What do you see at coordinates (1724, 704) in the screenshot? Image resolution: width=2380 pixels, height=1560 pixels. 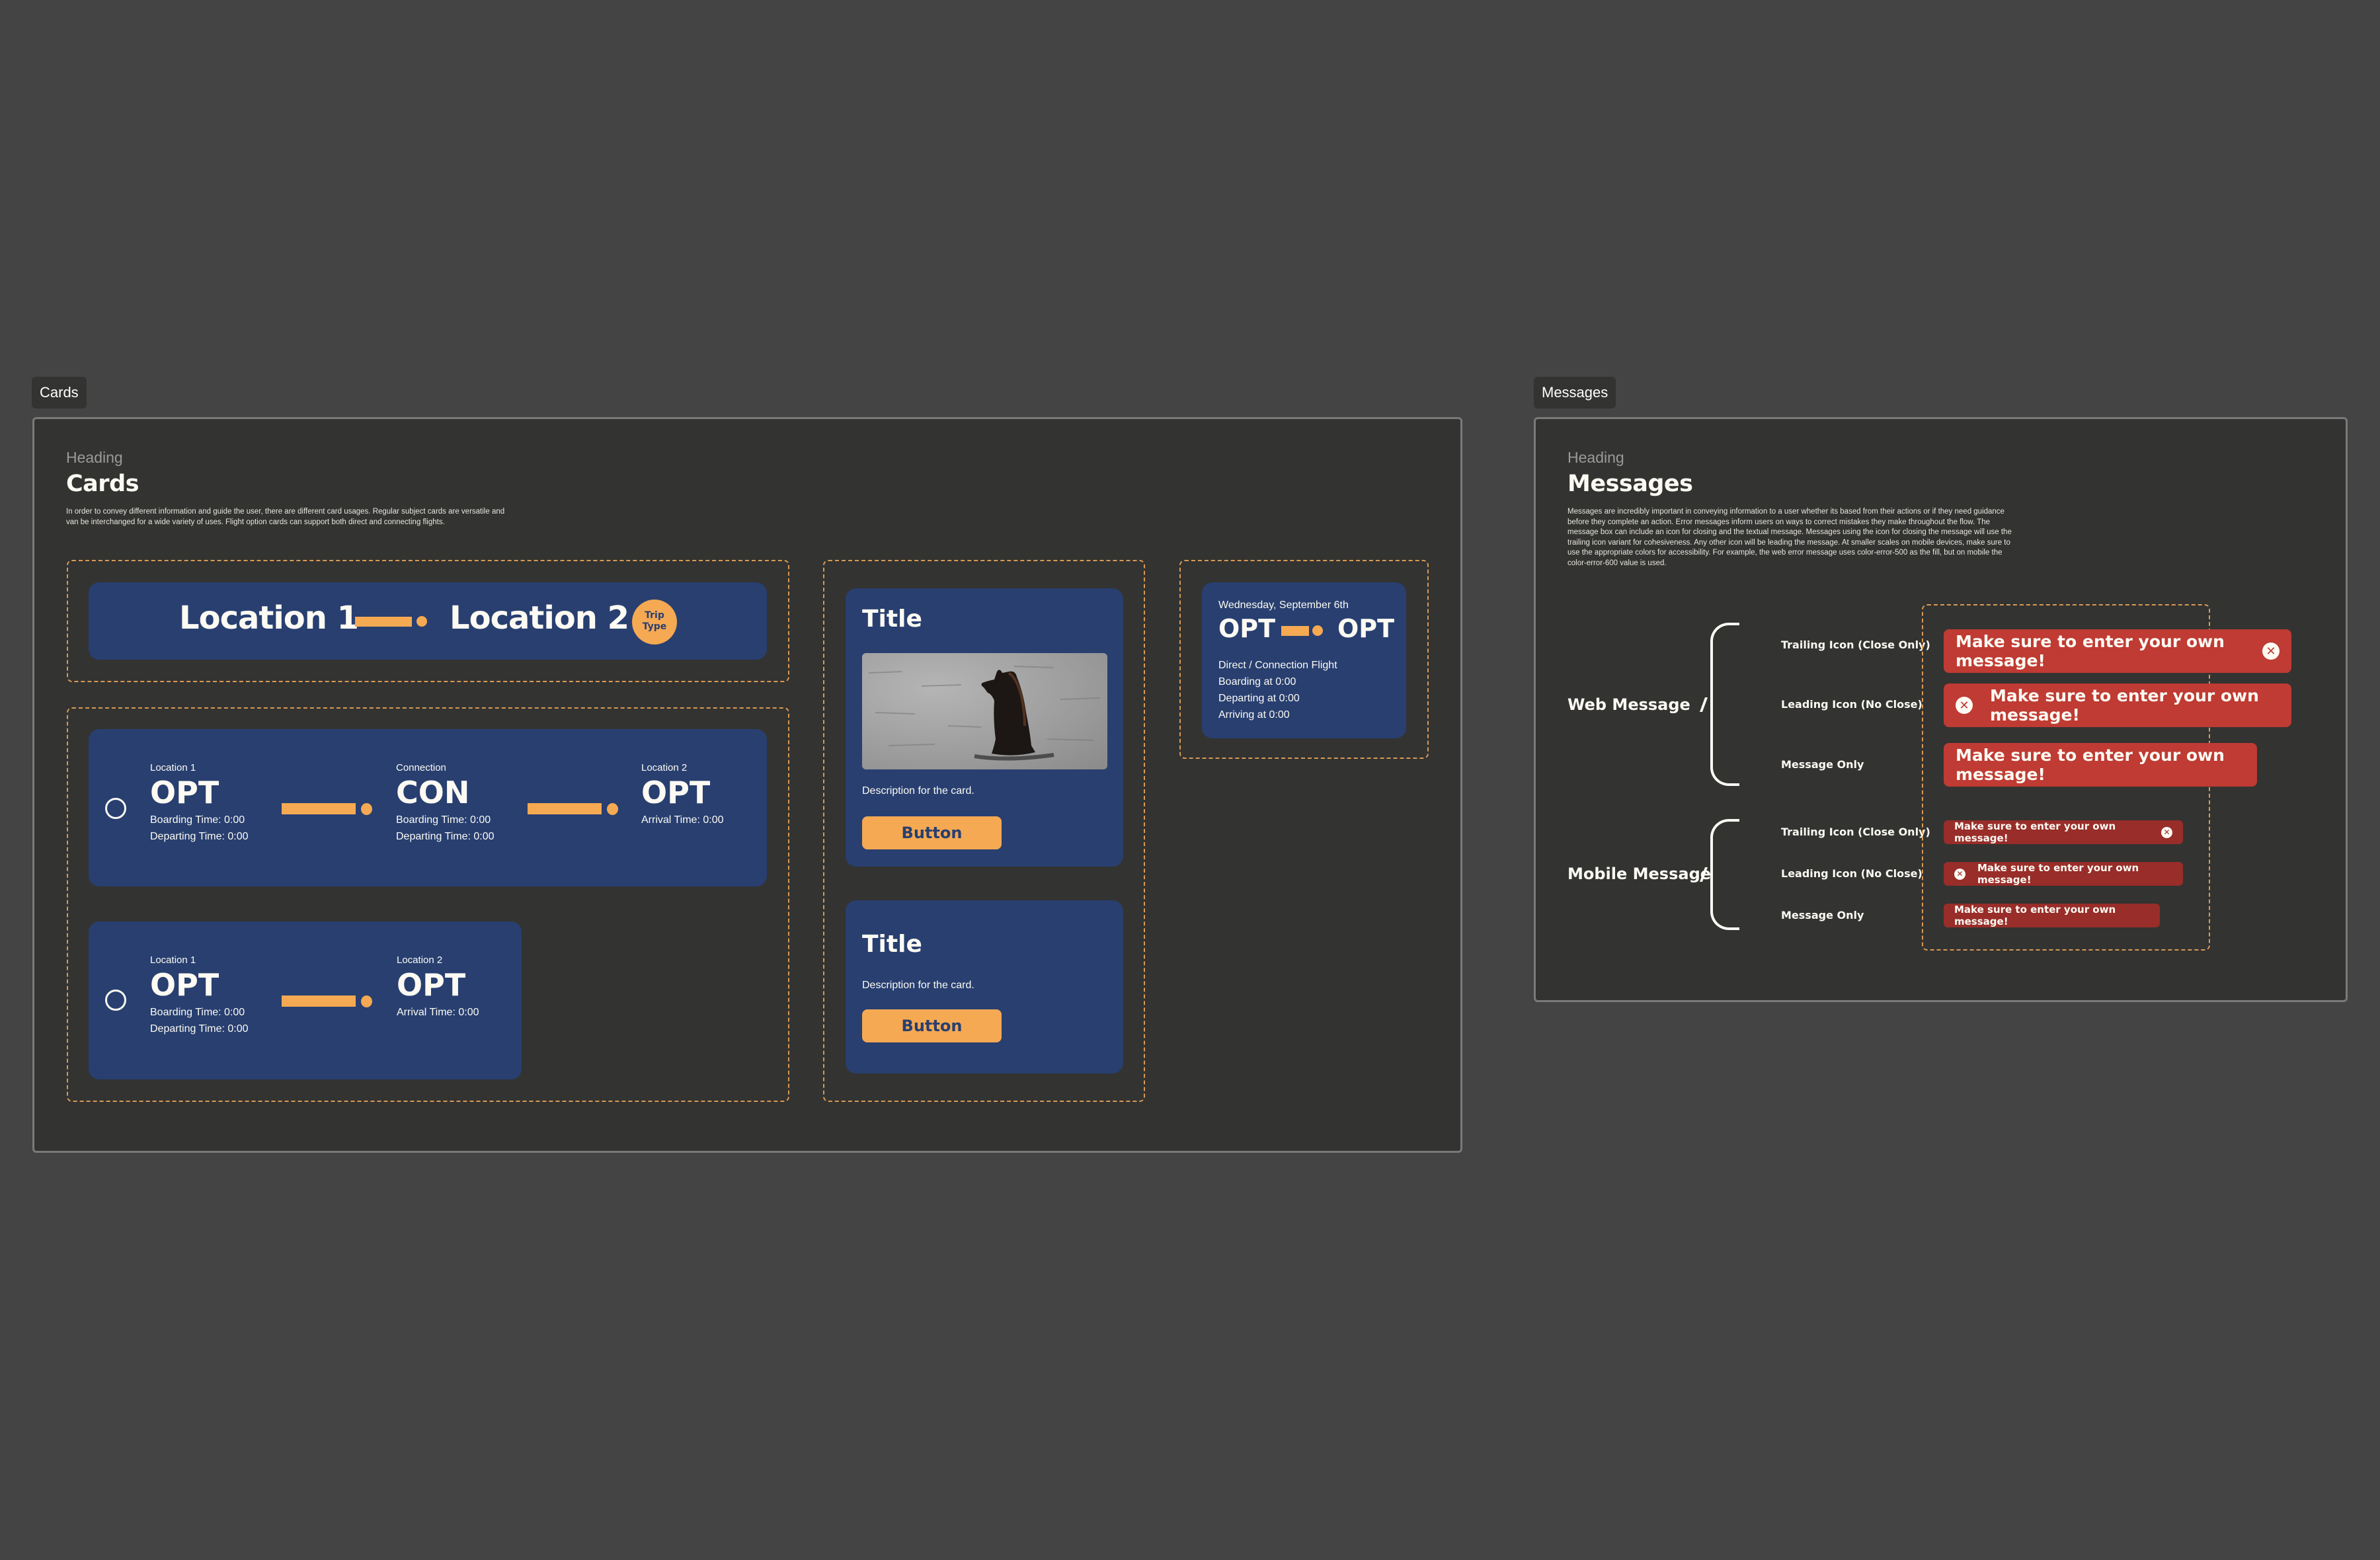 I see `web-brace-icon` at bounding box center [1724, 704].